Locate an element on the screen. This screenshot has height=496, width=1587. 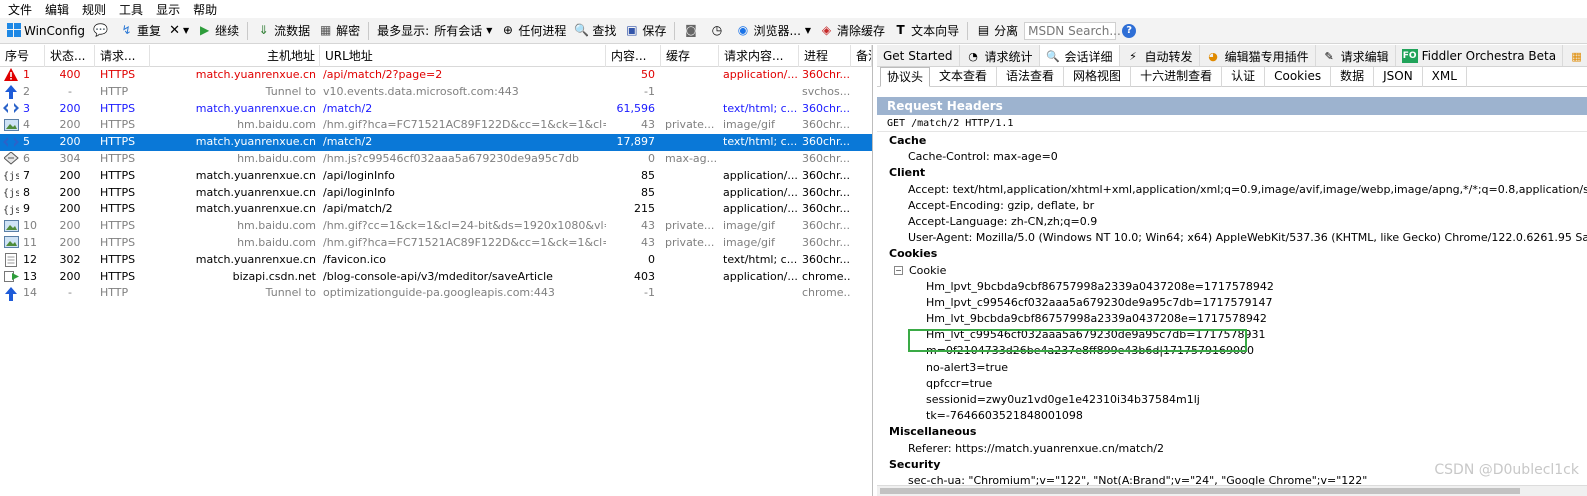
session-number-text: 2 is located at coordinates (26, 91).